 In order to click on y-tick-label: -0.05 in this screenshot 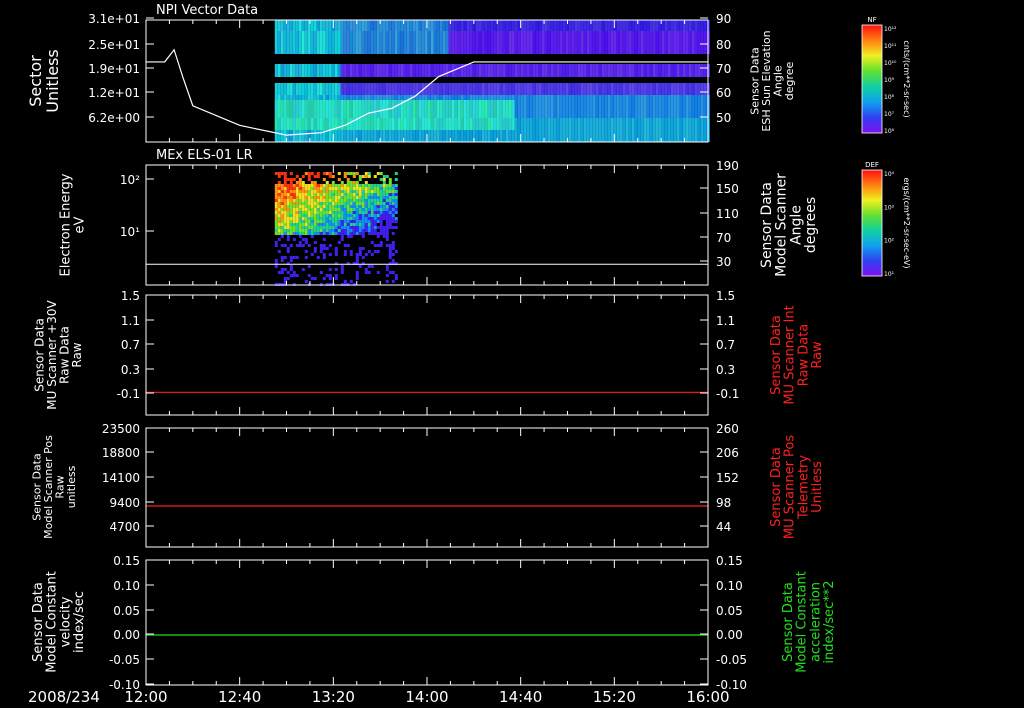, I will do `click(124, 660)`.